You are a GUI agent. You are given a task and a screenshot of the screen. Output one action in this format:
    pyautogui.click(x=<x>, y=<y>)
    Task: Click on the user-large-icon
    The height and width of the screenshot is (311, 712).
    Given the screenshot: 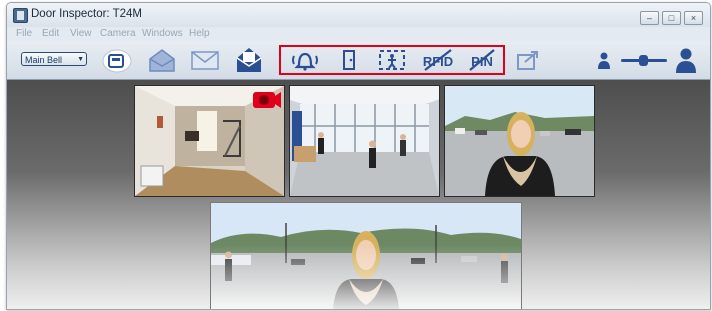 What is the action you would take?
    pyautogui.click(x=686, y=60)
    